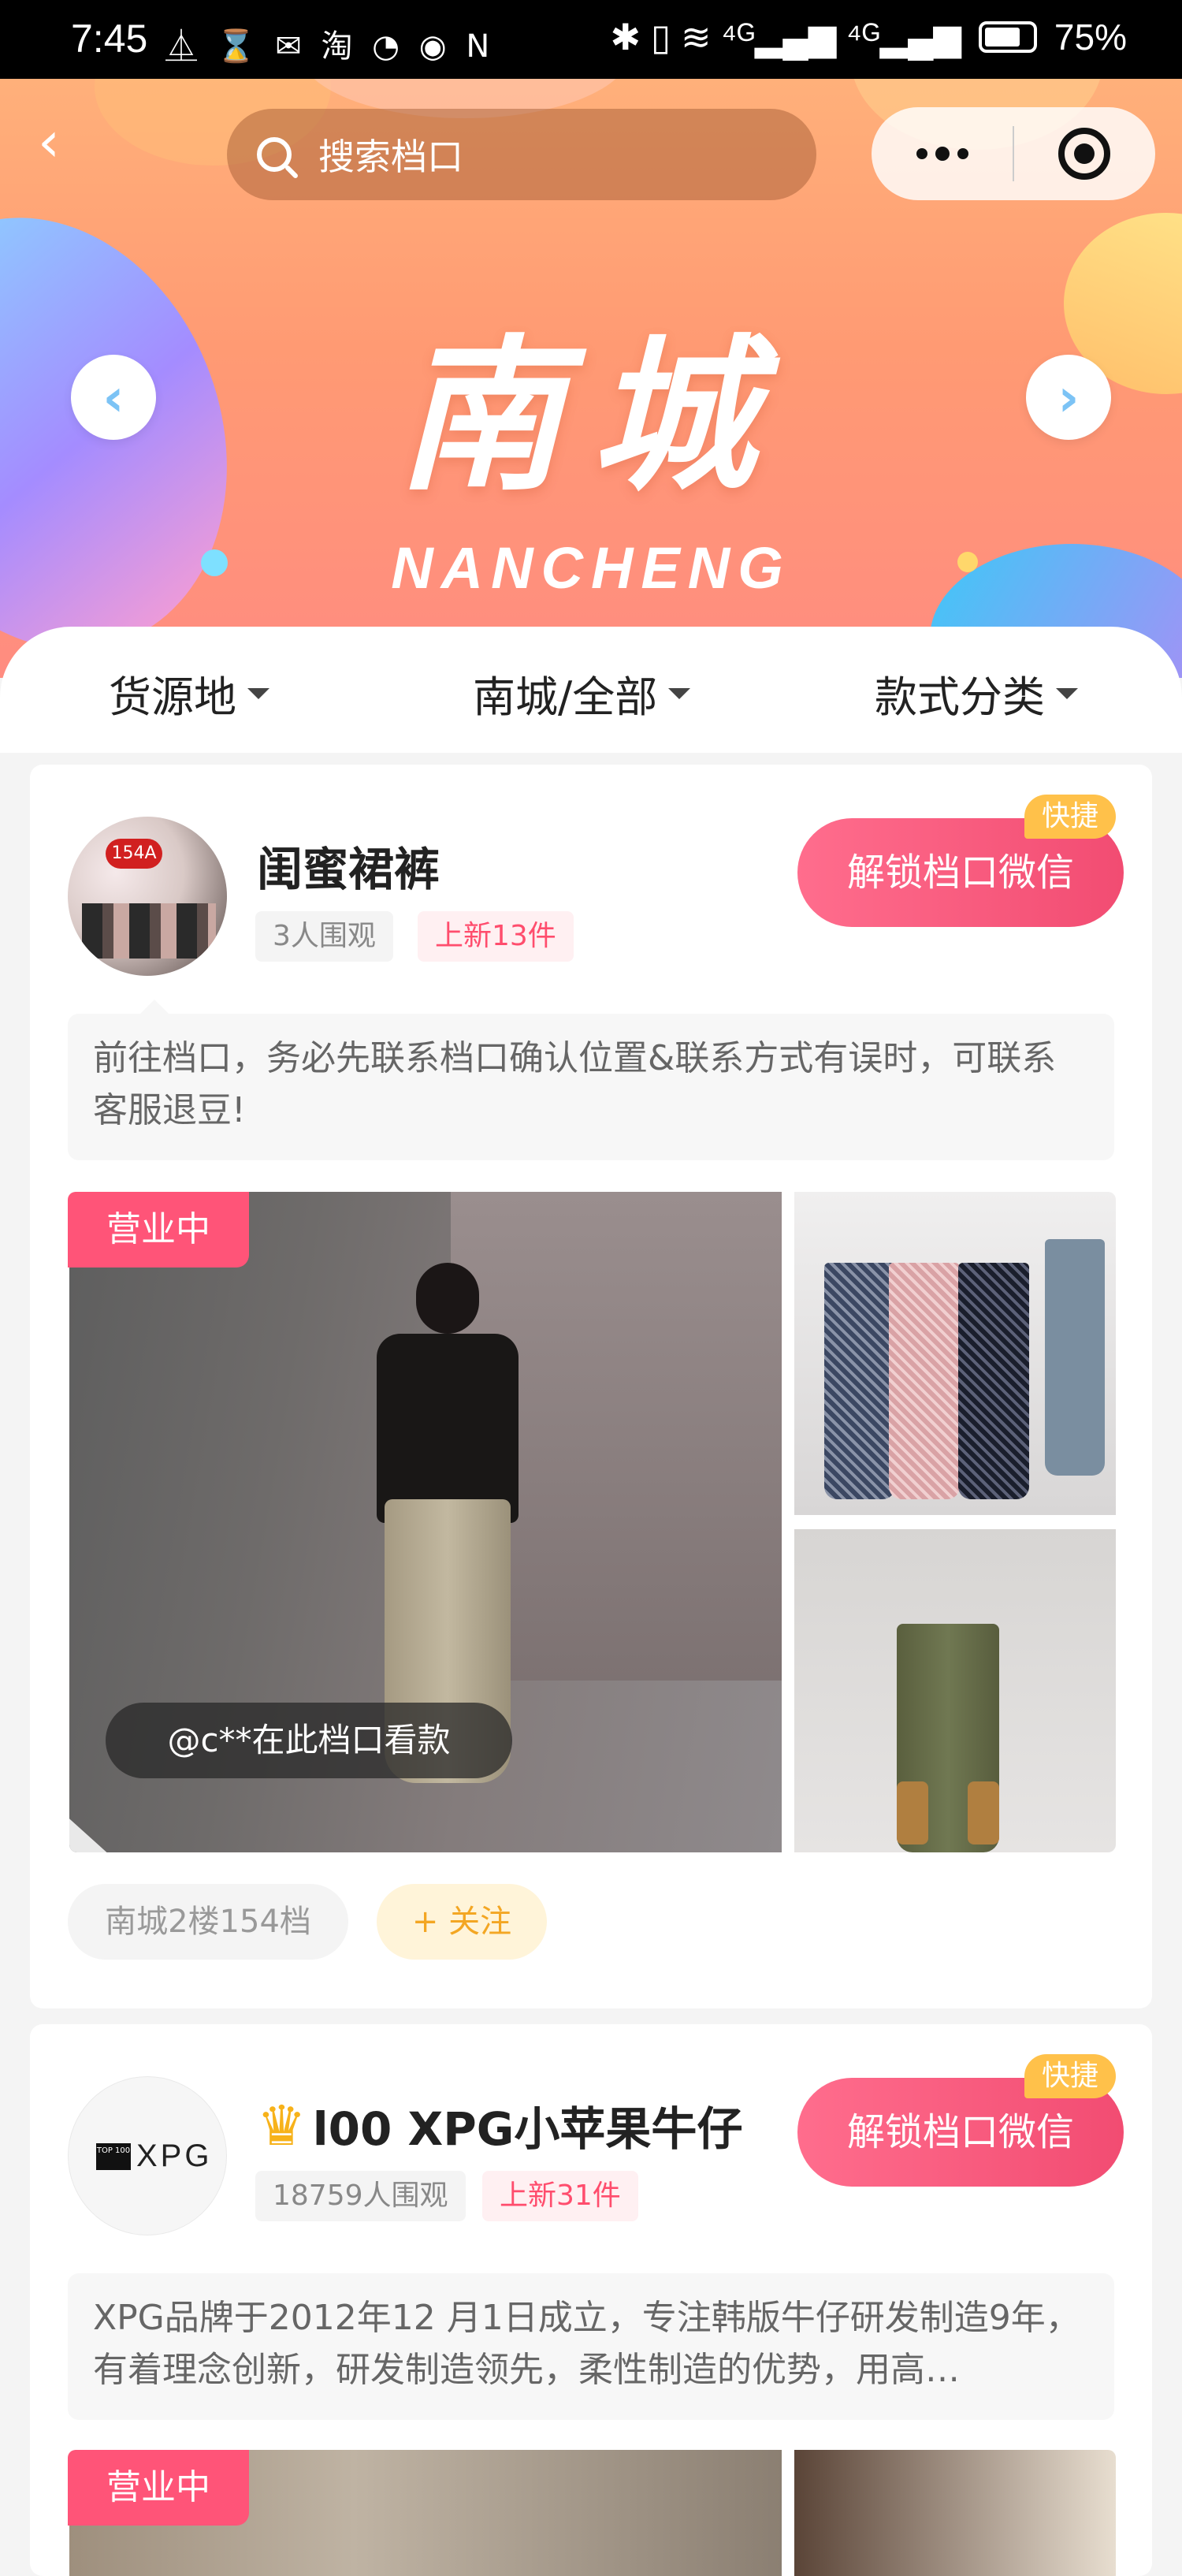  I want to click on banner-title: 南城, so click(590, 416).